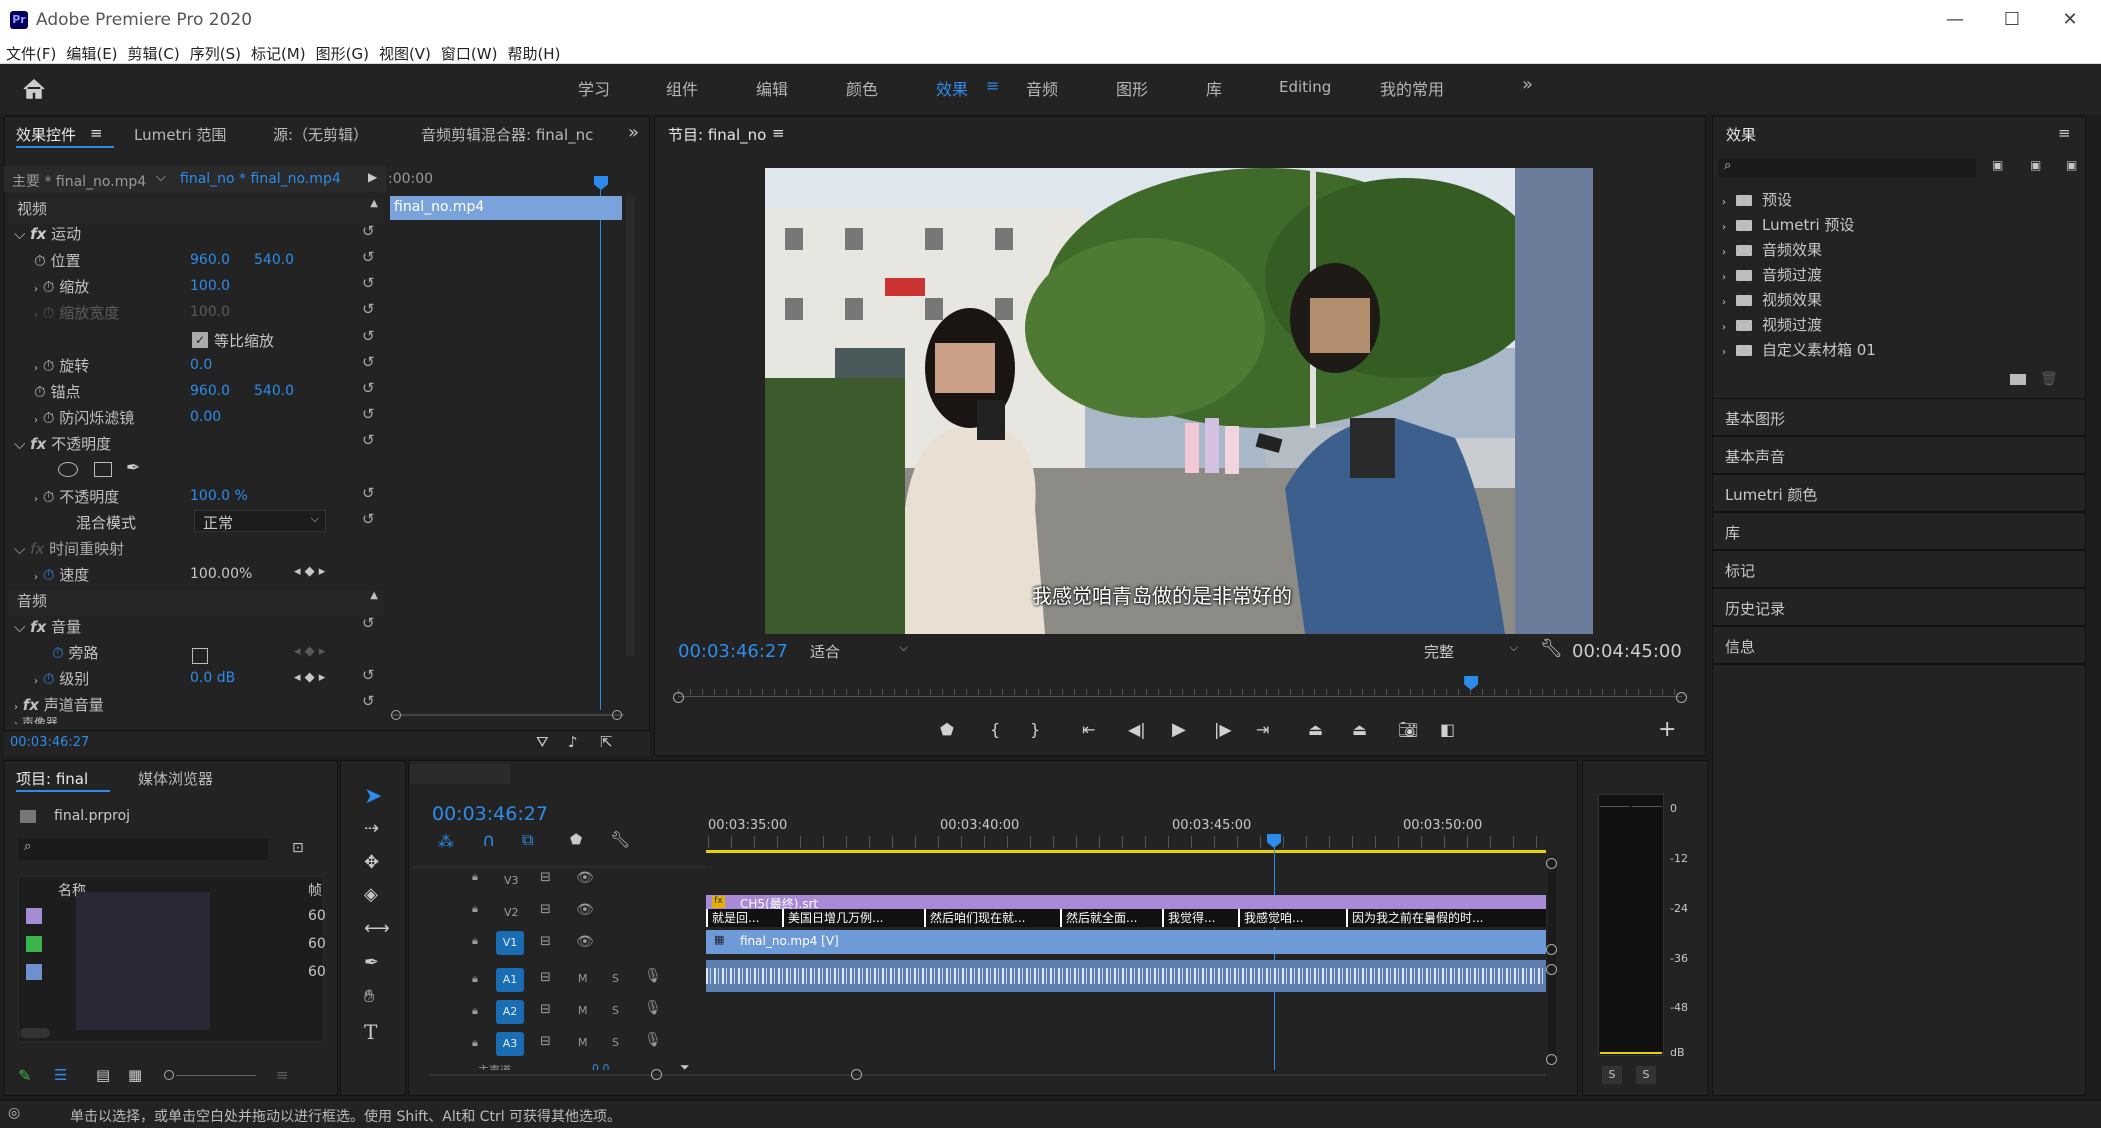 This screenshot has height=1128, width=2101. I want to click on opacity-value: 100.0 %, so click(219, 496).